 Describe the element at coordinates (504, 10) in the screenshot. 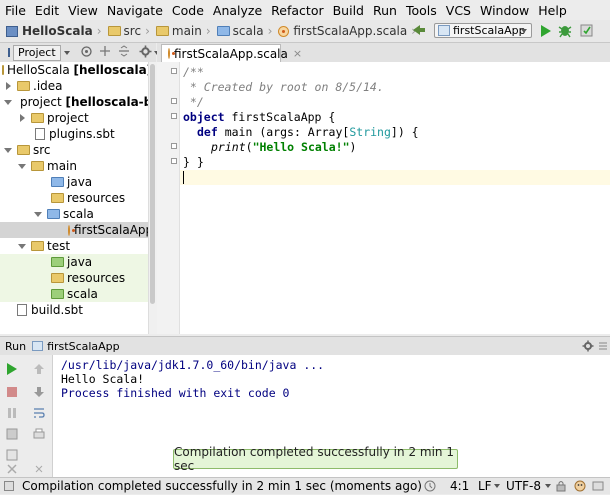

I see `menu-window: Window` at that location.